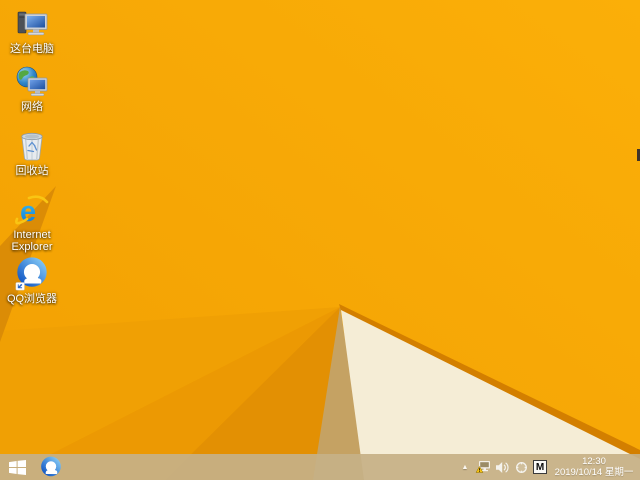  Describe the element at coordinates (32, 210) in the screenshot. I see `internet-explorer-icon: e` at that location.